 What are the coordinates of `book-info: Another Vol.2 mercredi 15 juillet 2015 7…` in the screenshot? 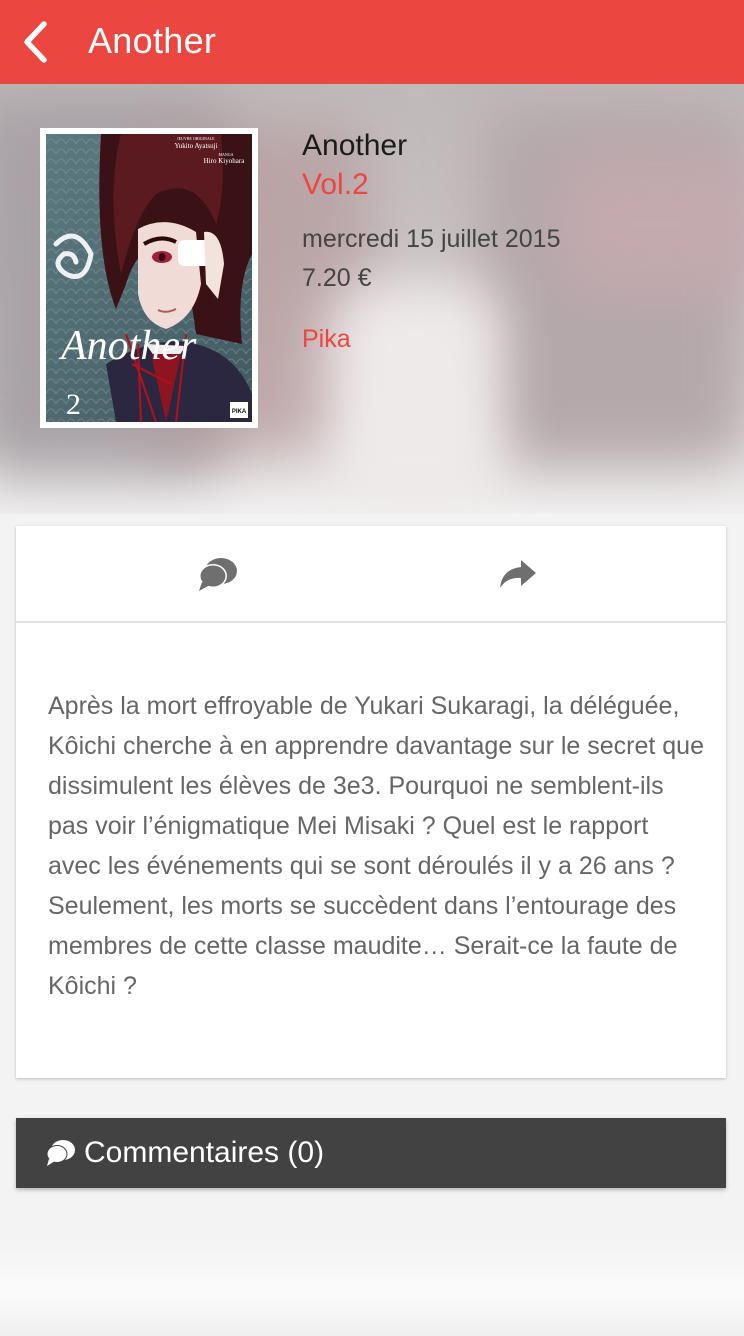 It's located at (431, 241).